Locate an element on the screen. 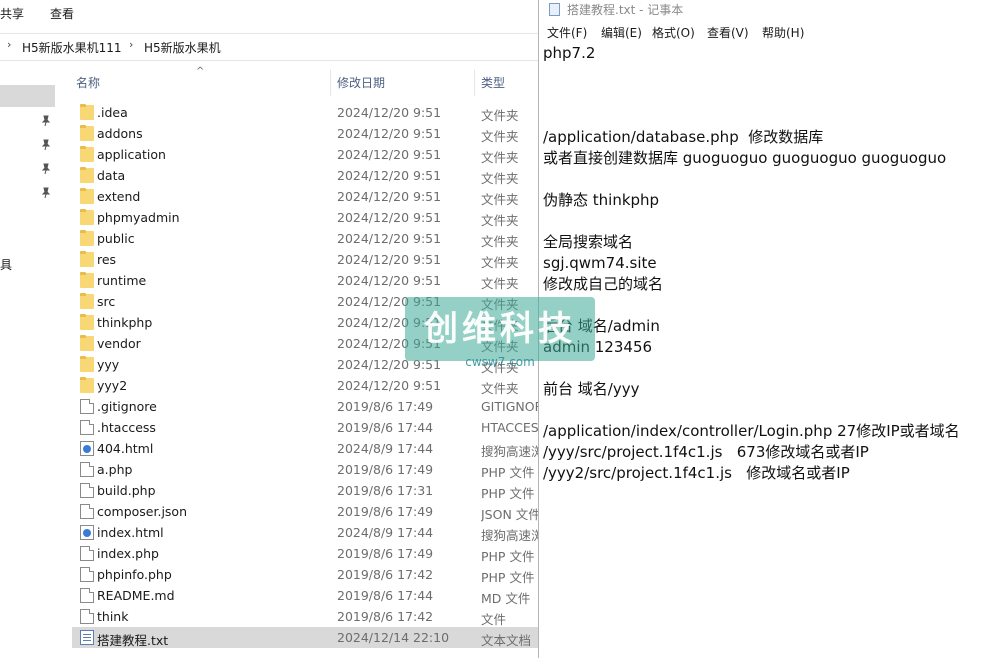 This screenshot has height=658, width=997. notepad-title-bar: 搭建教程.txt - 记事本 is located at coordinates (768, 10).